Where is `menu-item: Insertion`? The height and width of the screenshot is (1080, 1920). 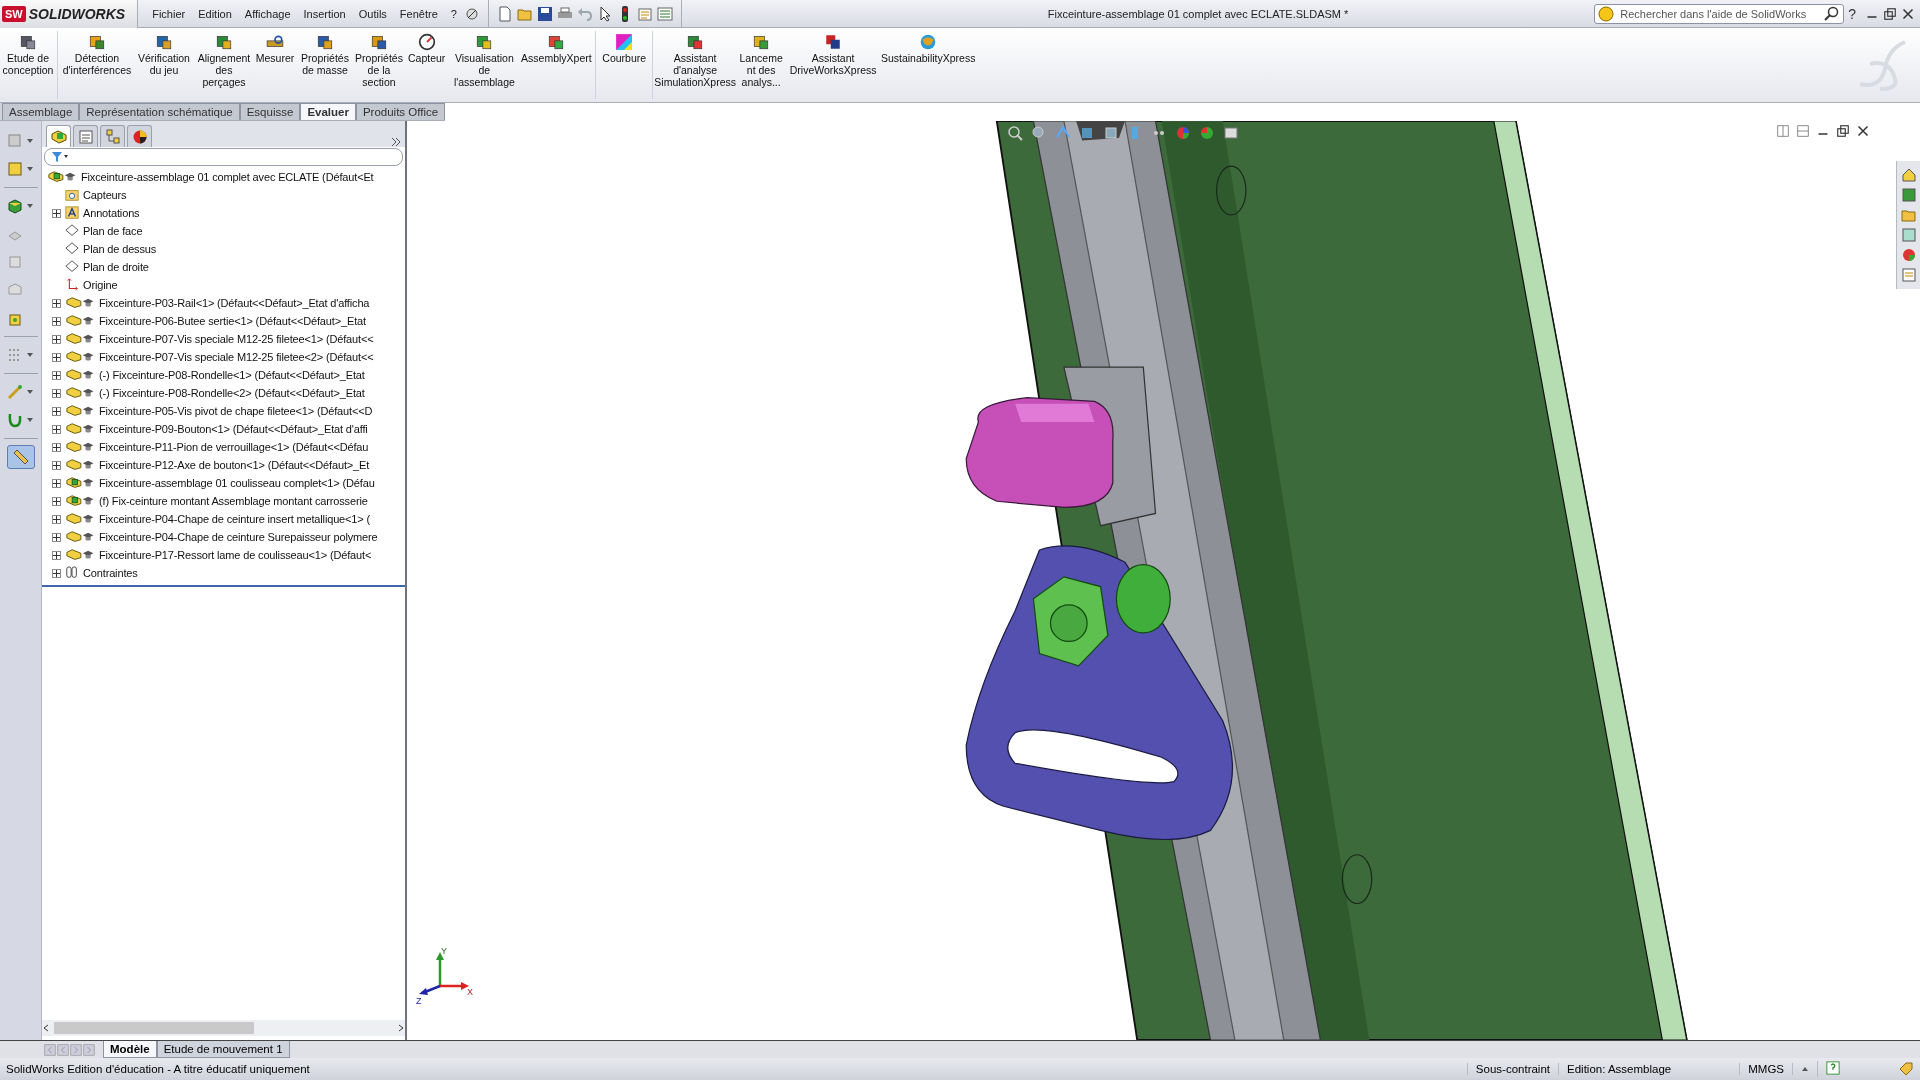
menu-item: Insertion is located at coordinates (324, 13).